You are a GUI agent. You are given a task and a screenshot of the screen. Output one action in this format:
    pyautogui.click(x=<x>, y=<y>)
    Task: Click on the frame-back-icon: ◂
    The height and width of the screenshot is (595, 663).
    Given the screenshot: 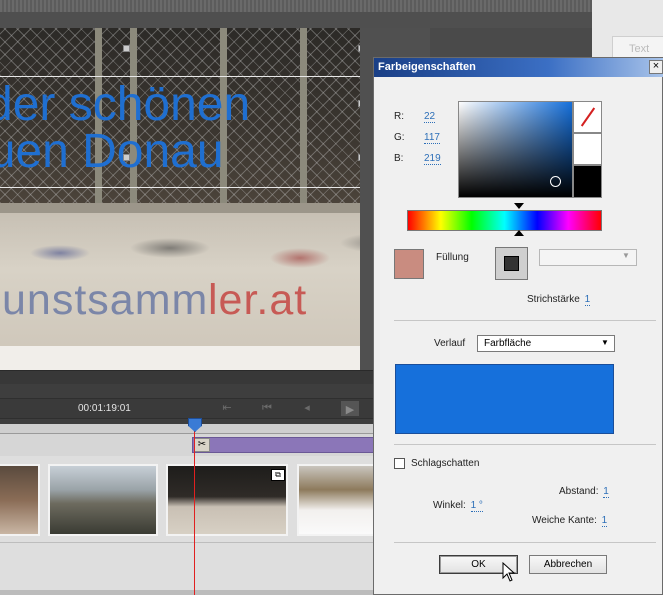 What is the action you would take?
    pyautogui.click(x=307, y=408)
    